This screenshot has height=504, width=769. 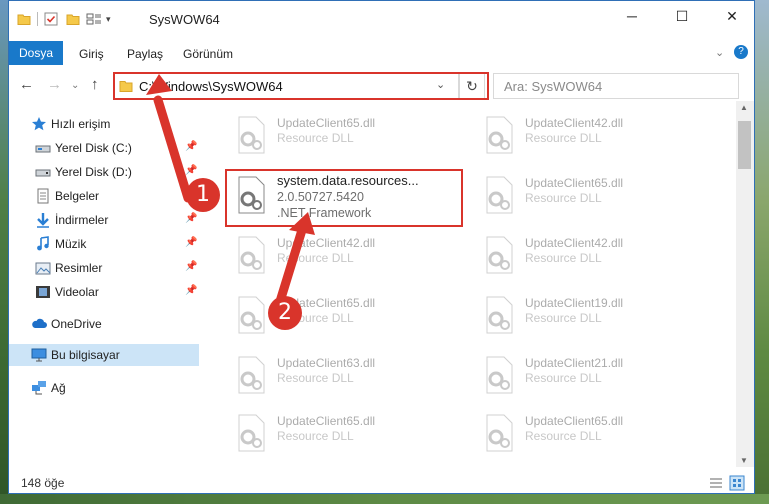 What do you see at coordinates (85, 355) in the screenshot?
I see `sidebar-item-label: Bu bilgisayar` at bounding box center [85, 355].